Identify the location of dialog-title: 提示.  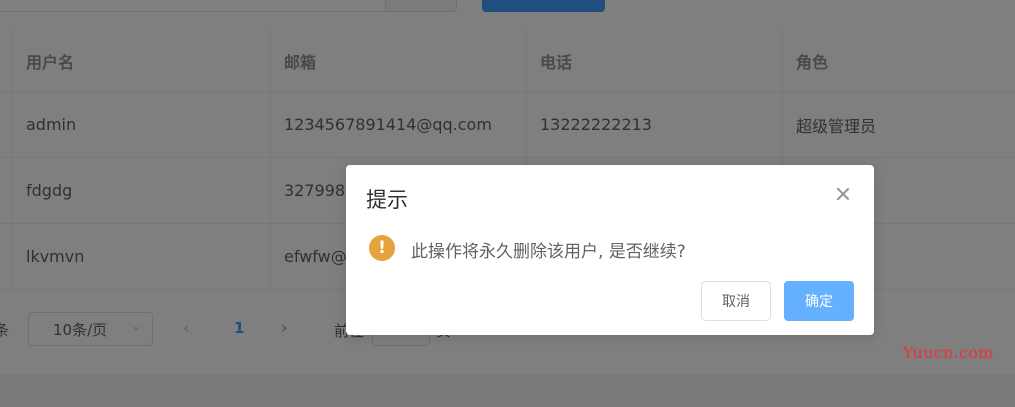
(387, 200).